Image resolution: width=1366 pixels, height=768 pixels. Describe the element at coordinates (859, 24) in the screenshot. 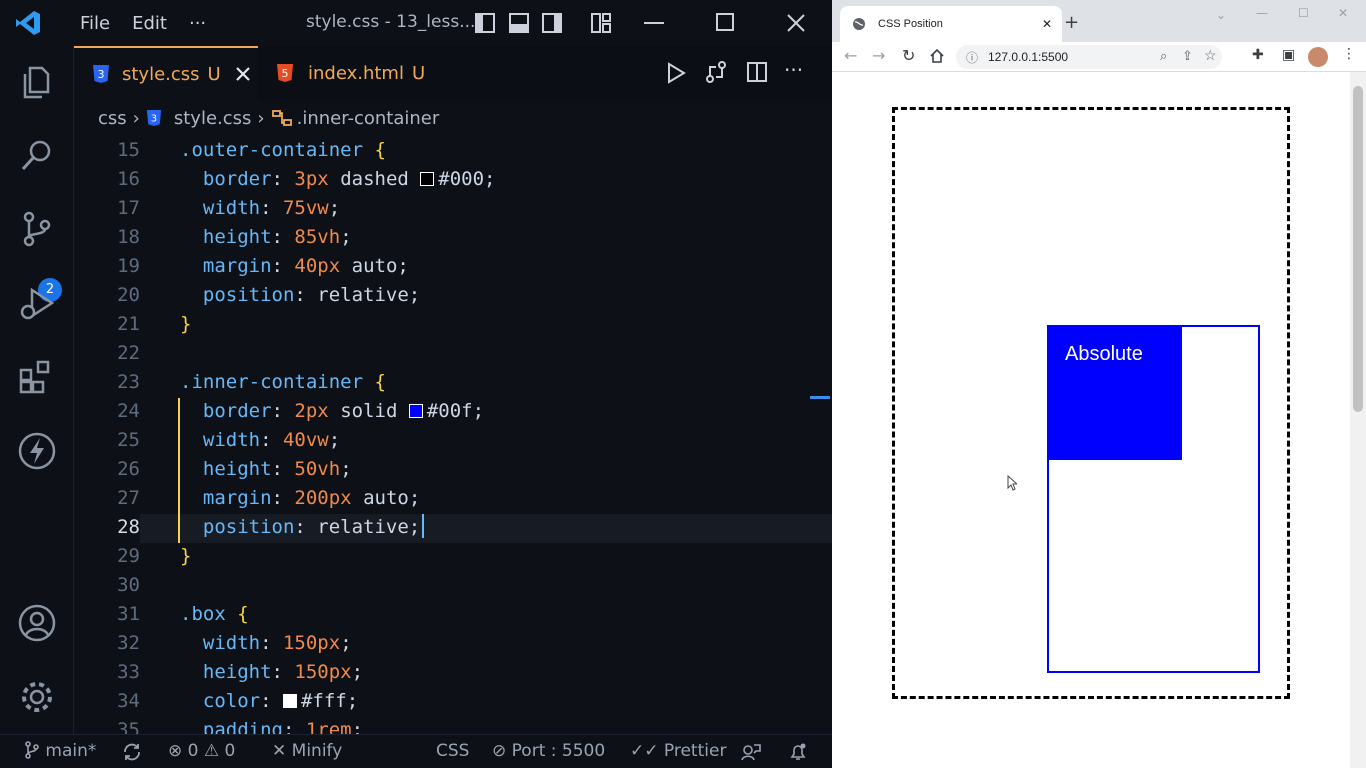

I see `globe-icon` at that location.